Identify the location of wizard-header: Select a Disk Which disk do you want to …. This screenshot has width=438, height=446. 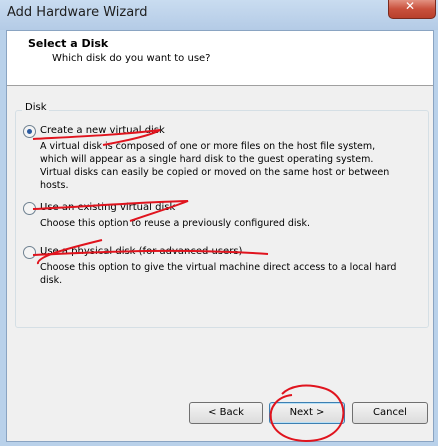
(220, 58).